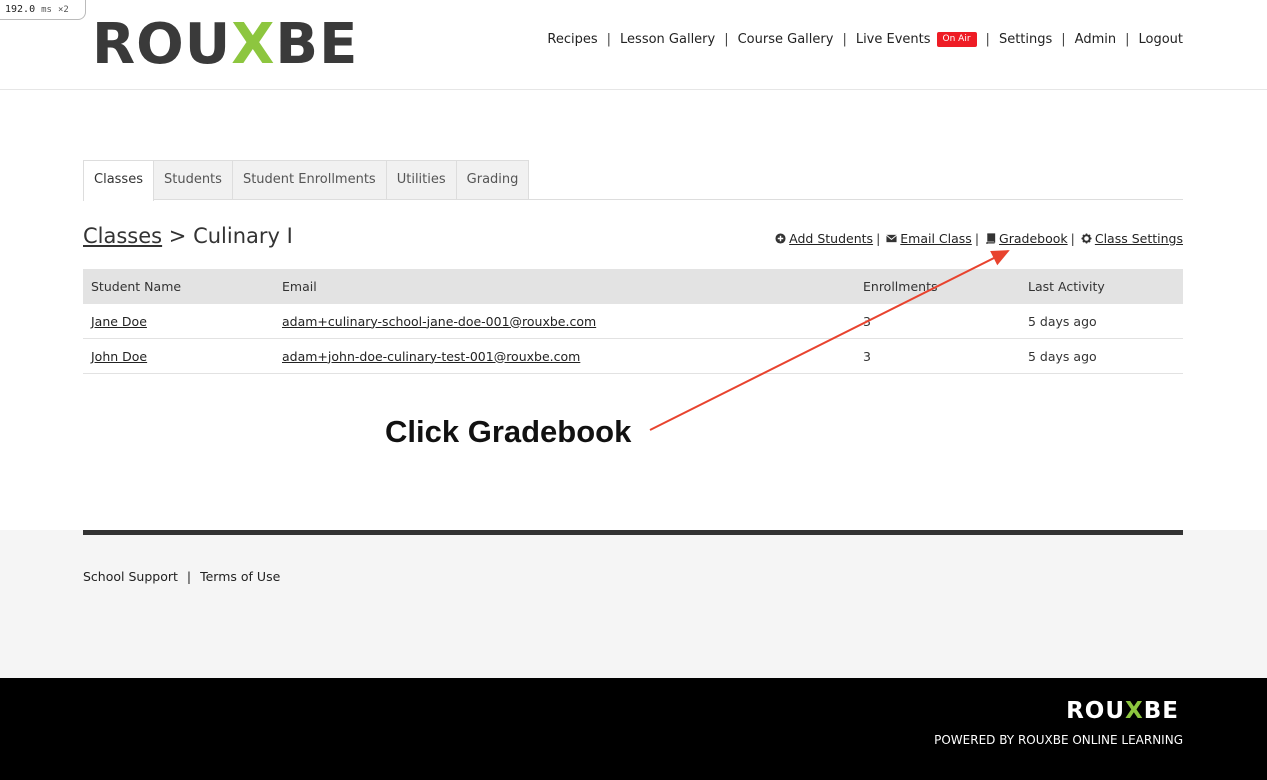  What do you see at coordinates (508, 431) in the screenshot?
I see `annotation-text: Click Gradebook` at bounding box center [508, 431].